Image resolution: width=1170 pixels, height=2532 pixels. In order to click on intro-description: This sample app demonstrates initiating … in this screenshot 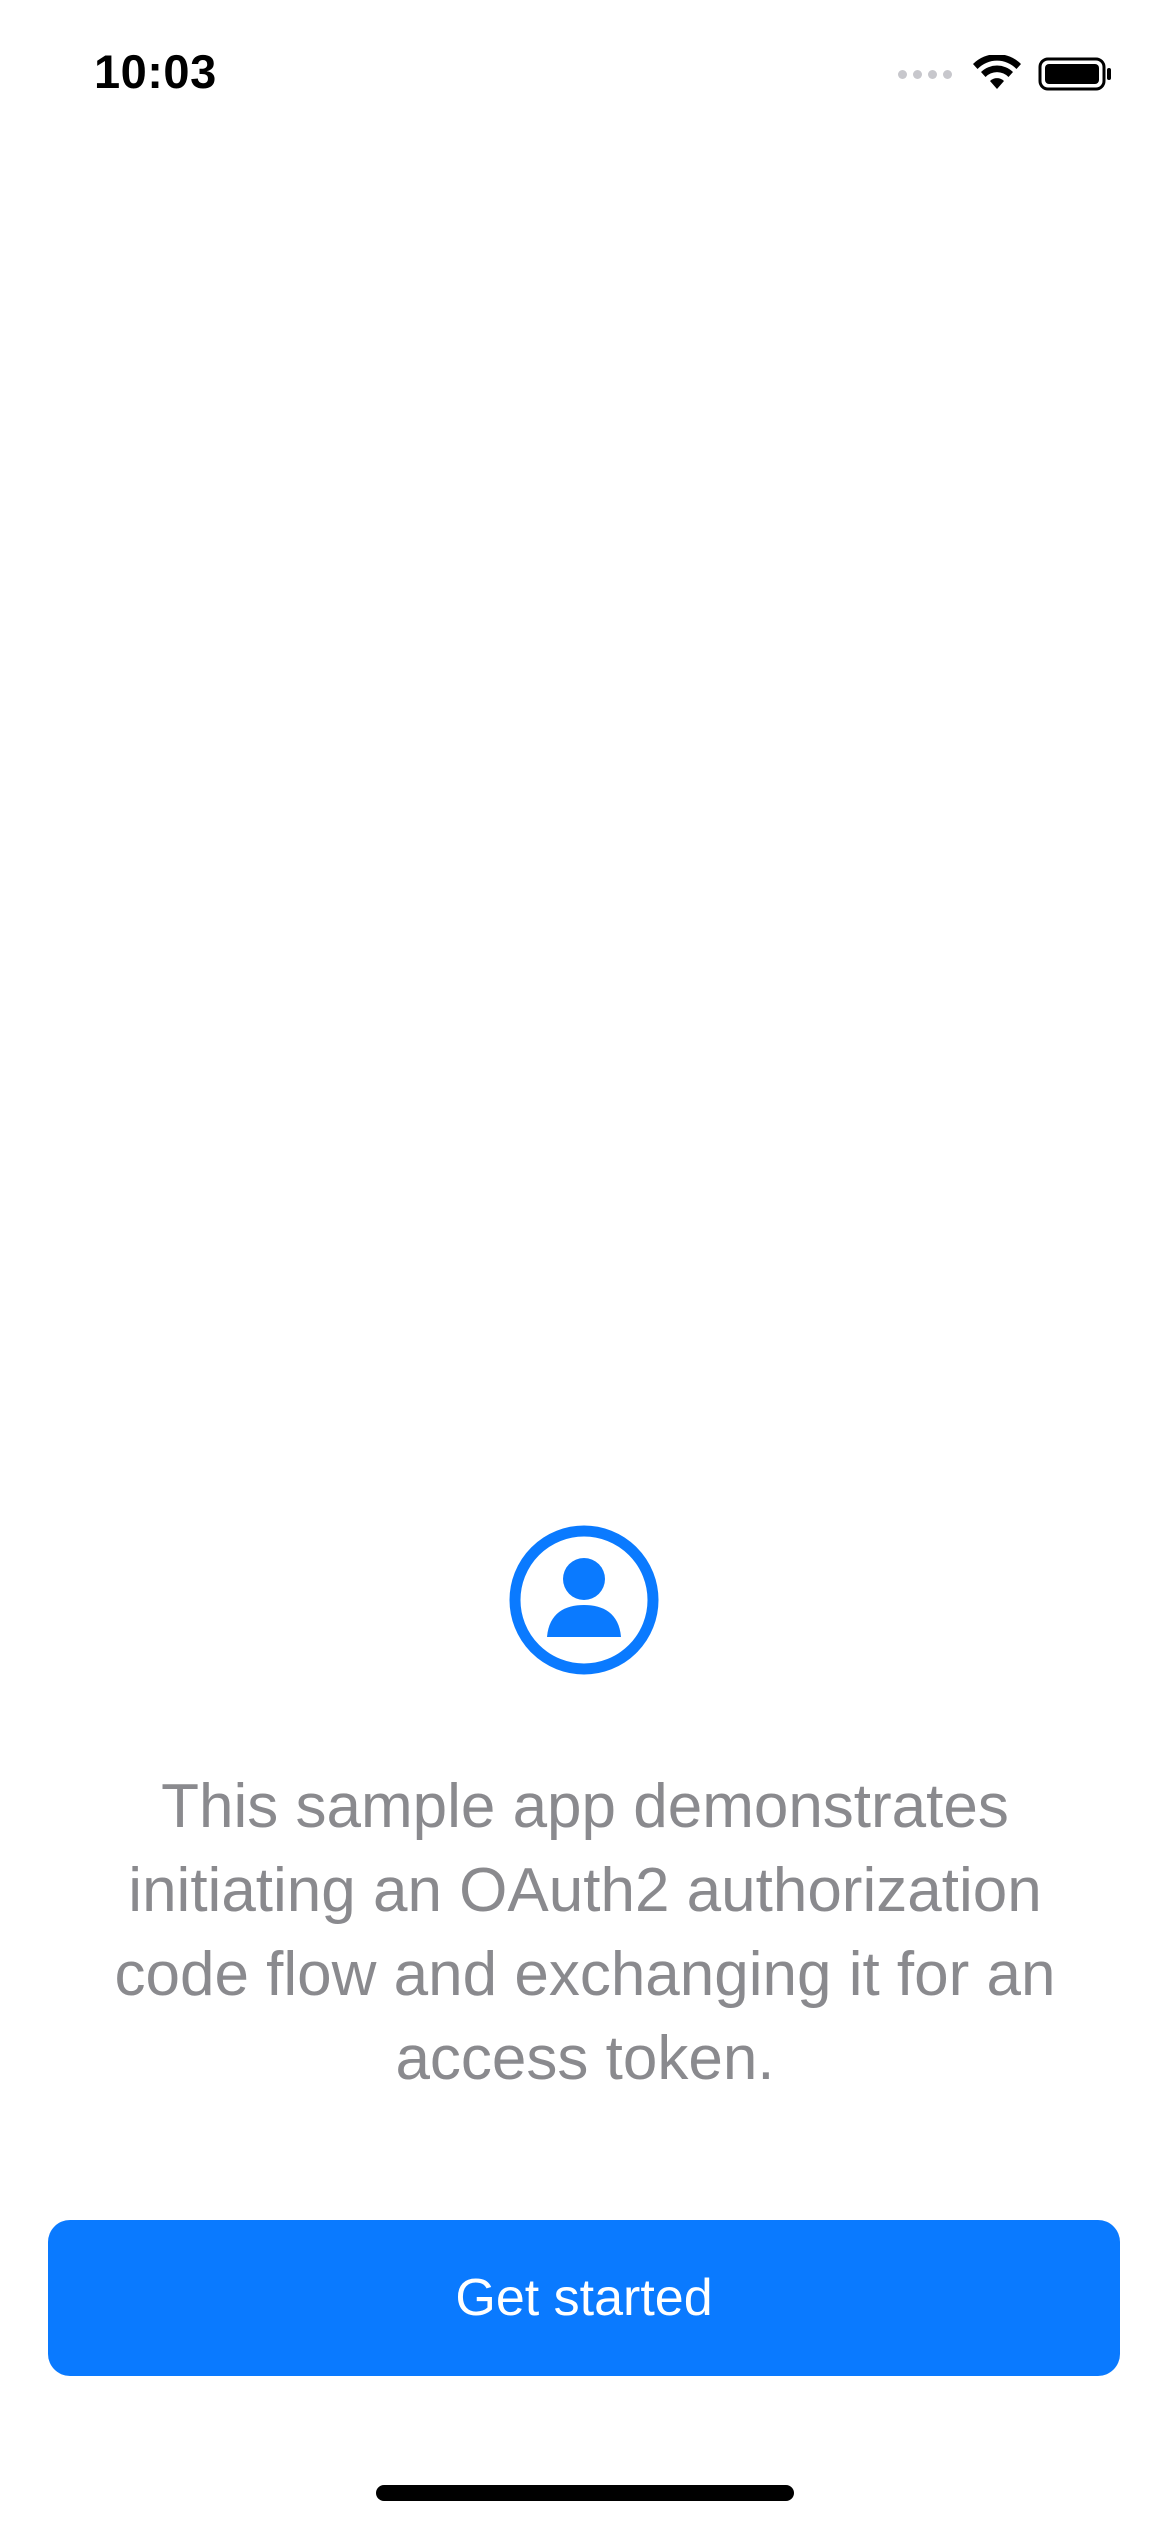, I will do `click(585, 1932)`.